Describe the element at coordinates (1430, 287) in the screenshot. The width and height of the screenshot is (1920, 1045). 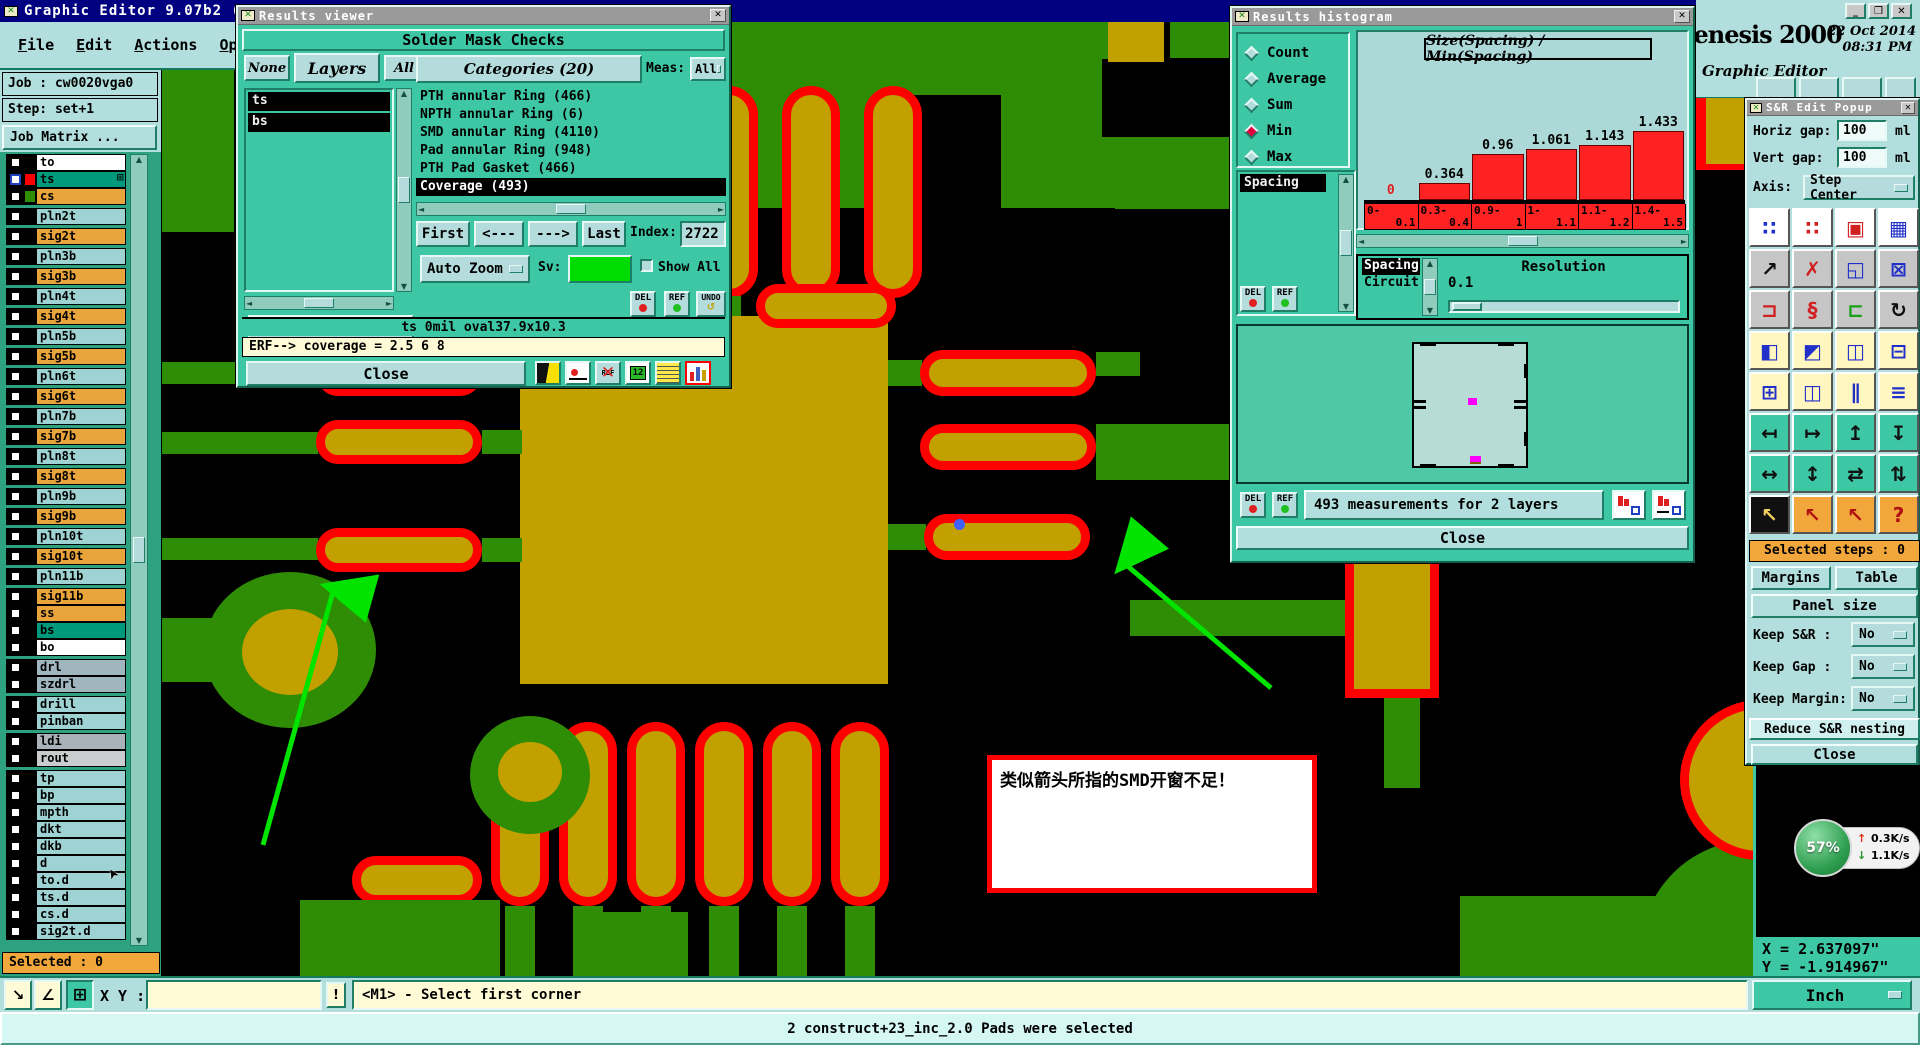
I see `mode-scrollbar: ▲ ▼` at that location.